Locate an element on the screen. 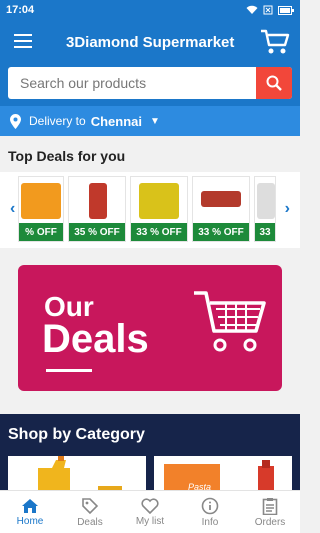  tab-label-my-list: My list is located at coordinates (150, 521).